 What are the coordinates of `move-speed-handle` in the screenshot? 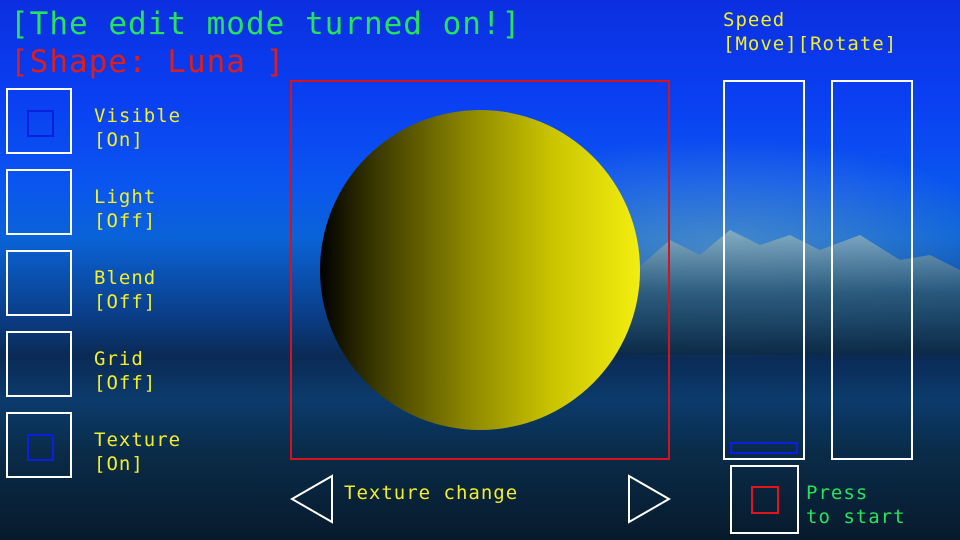 It's located at (764, 448).